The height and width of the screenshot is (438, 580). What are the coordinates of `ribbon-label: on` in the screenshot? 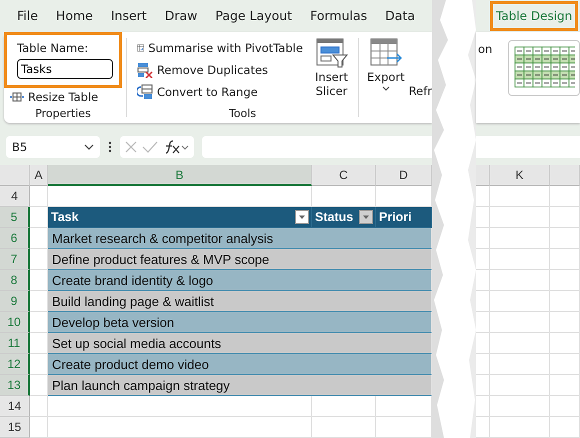 It's located at (485, 48).